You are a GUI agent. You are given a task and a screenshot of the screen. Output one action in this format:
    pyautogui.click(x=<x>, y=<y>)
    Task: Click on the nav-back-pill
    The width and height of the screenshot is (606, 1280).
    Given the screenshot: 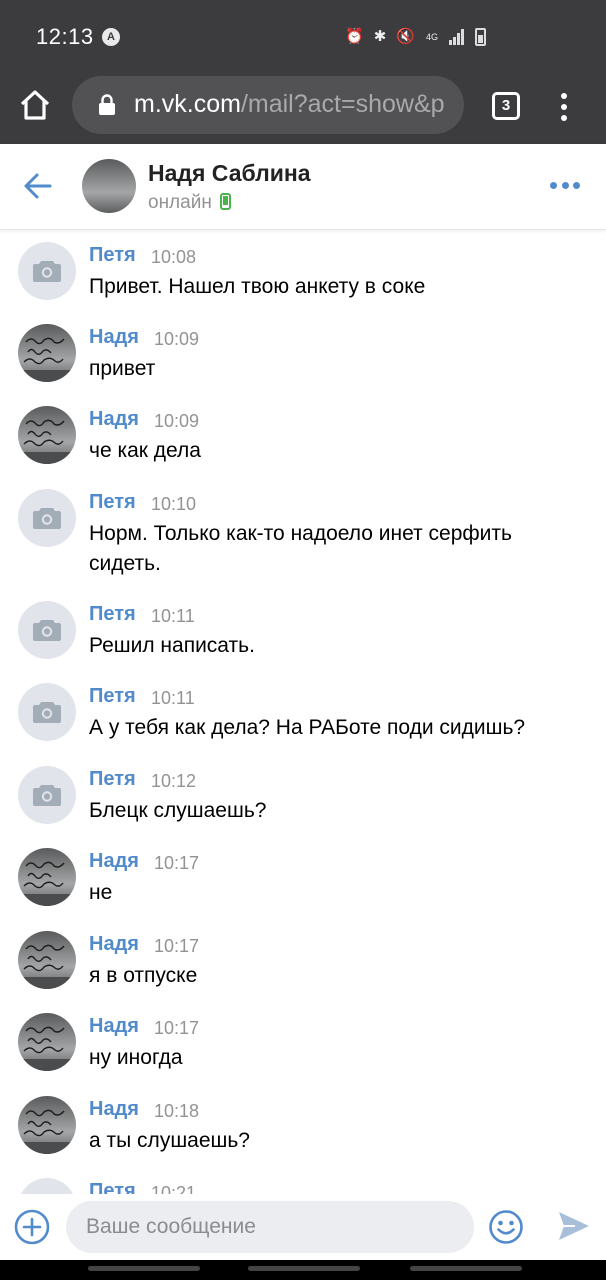 What is the action you would take?
    pyautogui.click(x=144, y=1268)
    